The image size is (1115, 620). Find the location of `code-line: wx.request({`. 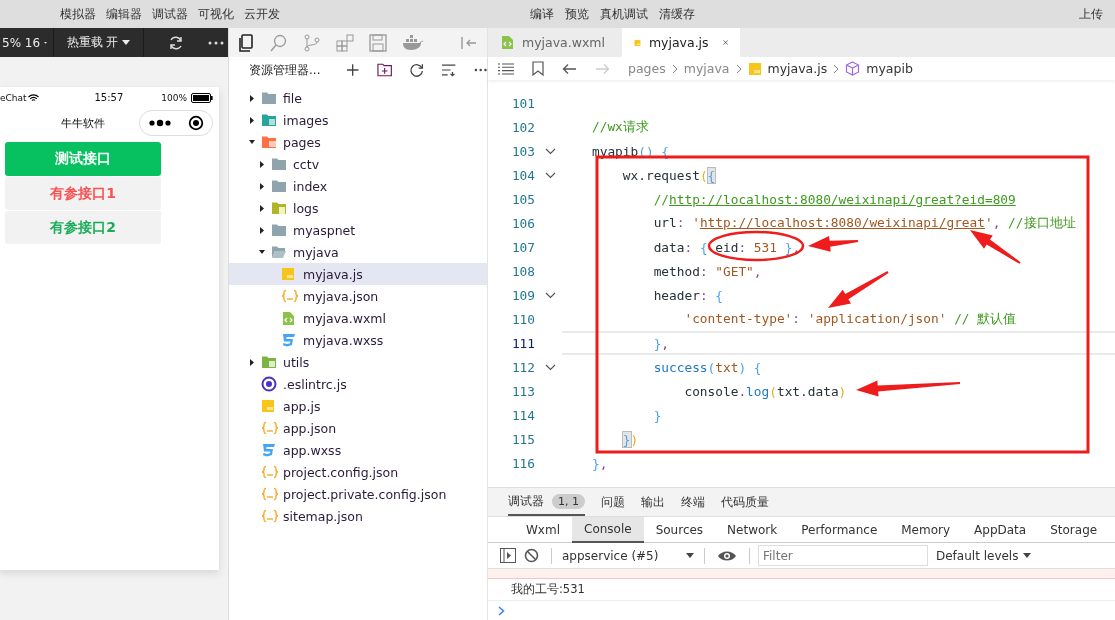

code-line: wx.request({ is located at coordinates (668, 175).